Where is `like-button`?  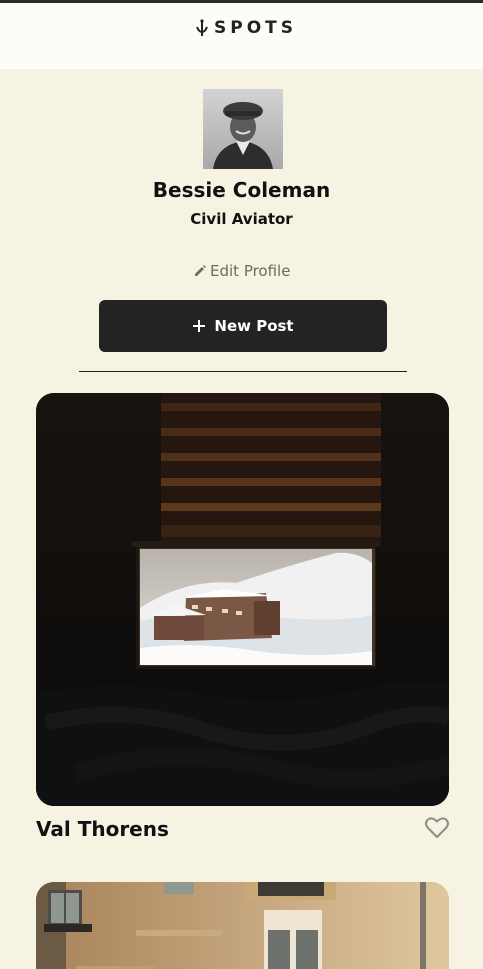 like-button is located at coordinates (437, 828).